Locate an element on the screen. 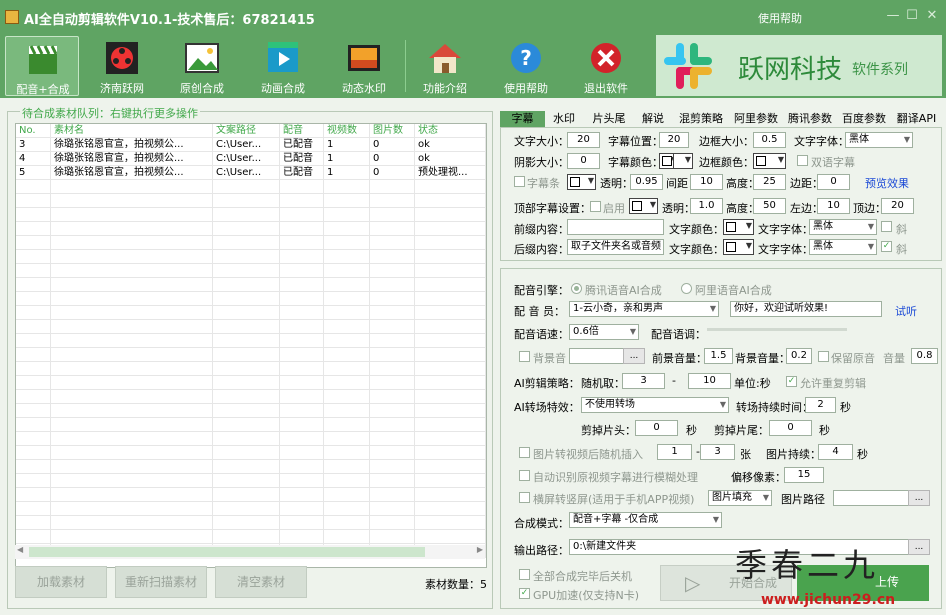  left-margin-input: 10 is located at coordinates (833, 206).